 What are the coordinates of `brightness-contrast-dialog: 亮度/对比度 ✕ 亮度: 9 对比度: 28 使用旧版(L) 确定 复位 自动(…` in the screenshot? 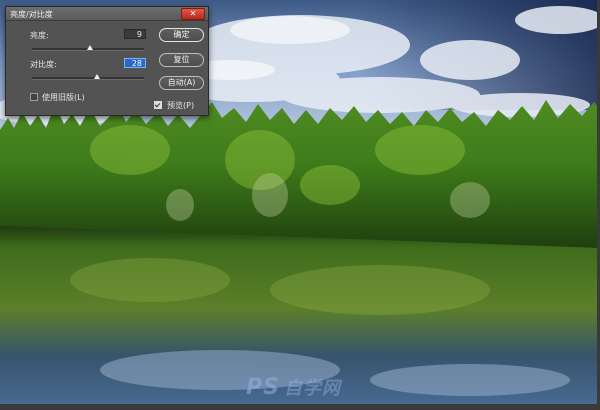 It's located at (107, 61).